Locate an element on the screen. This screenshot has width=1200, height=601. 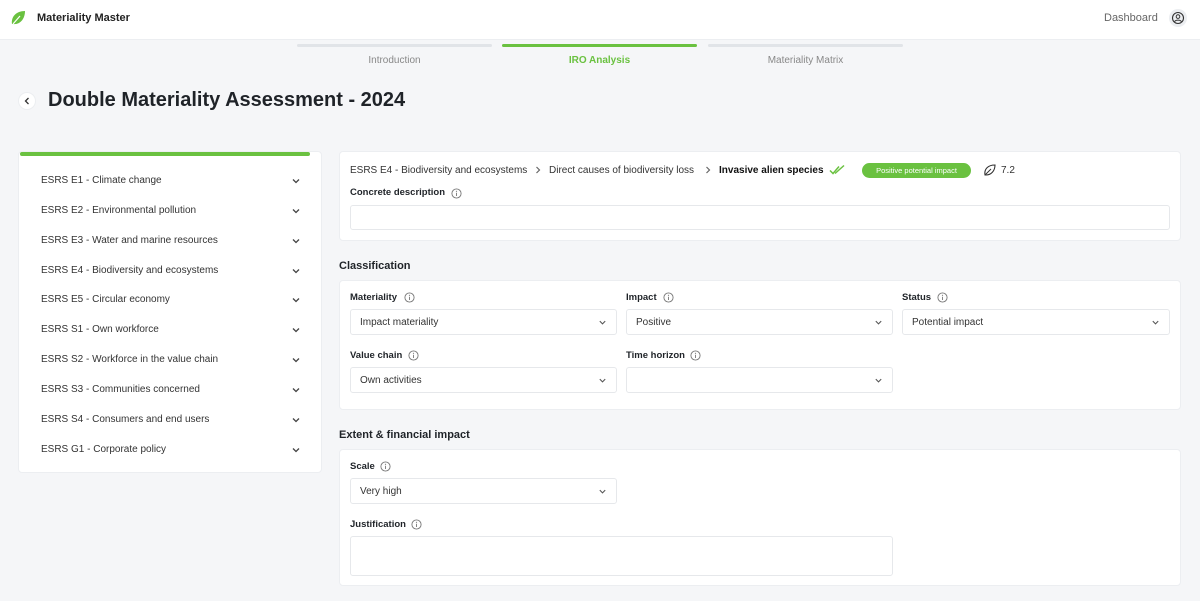
step-materiality-matrix: Materiality Matrix is located at coordinates (805, 55).